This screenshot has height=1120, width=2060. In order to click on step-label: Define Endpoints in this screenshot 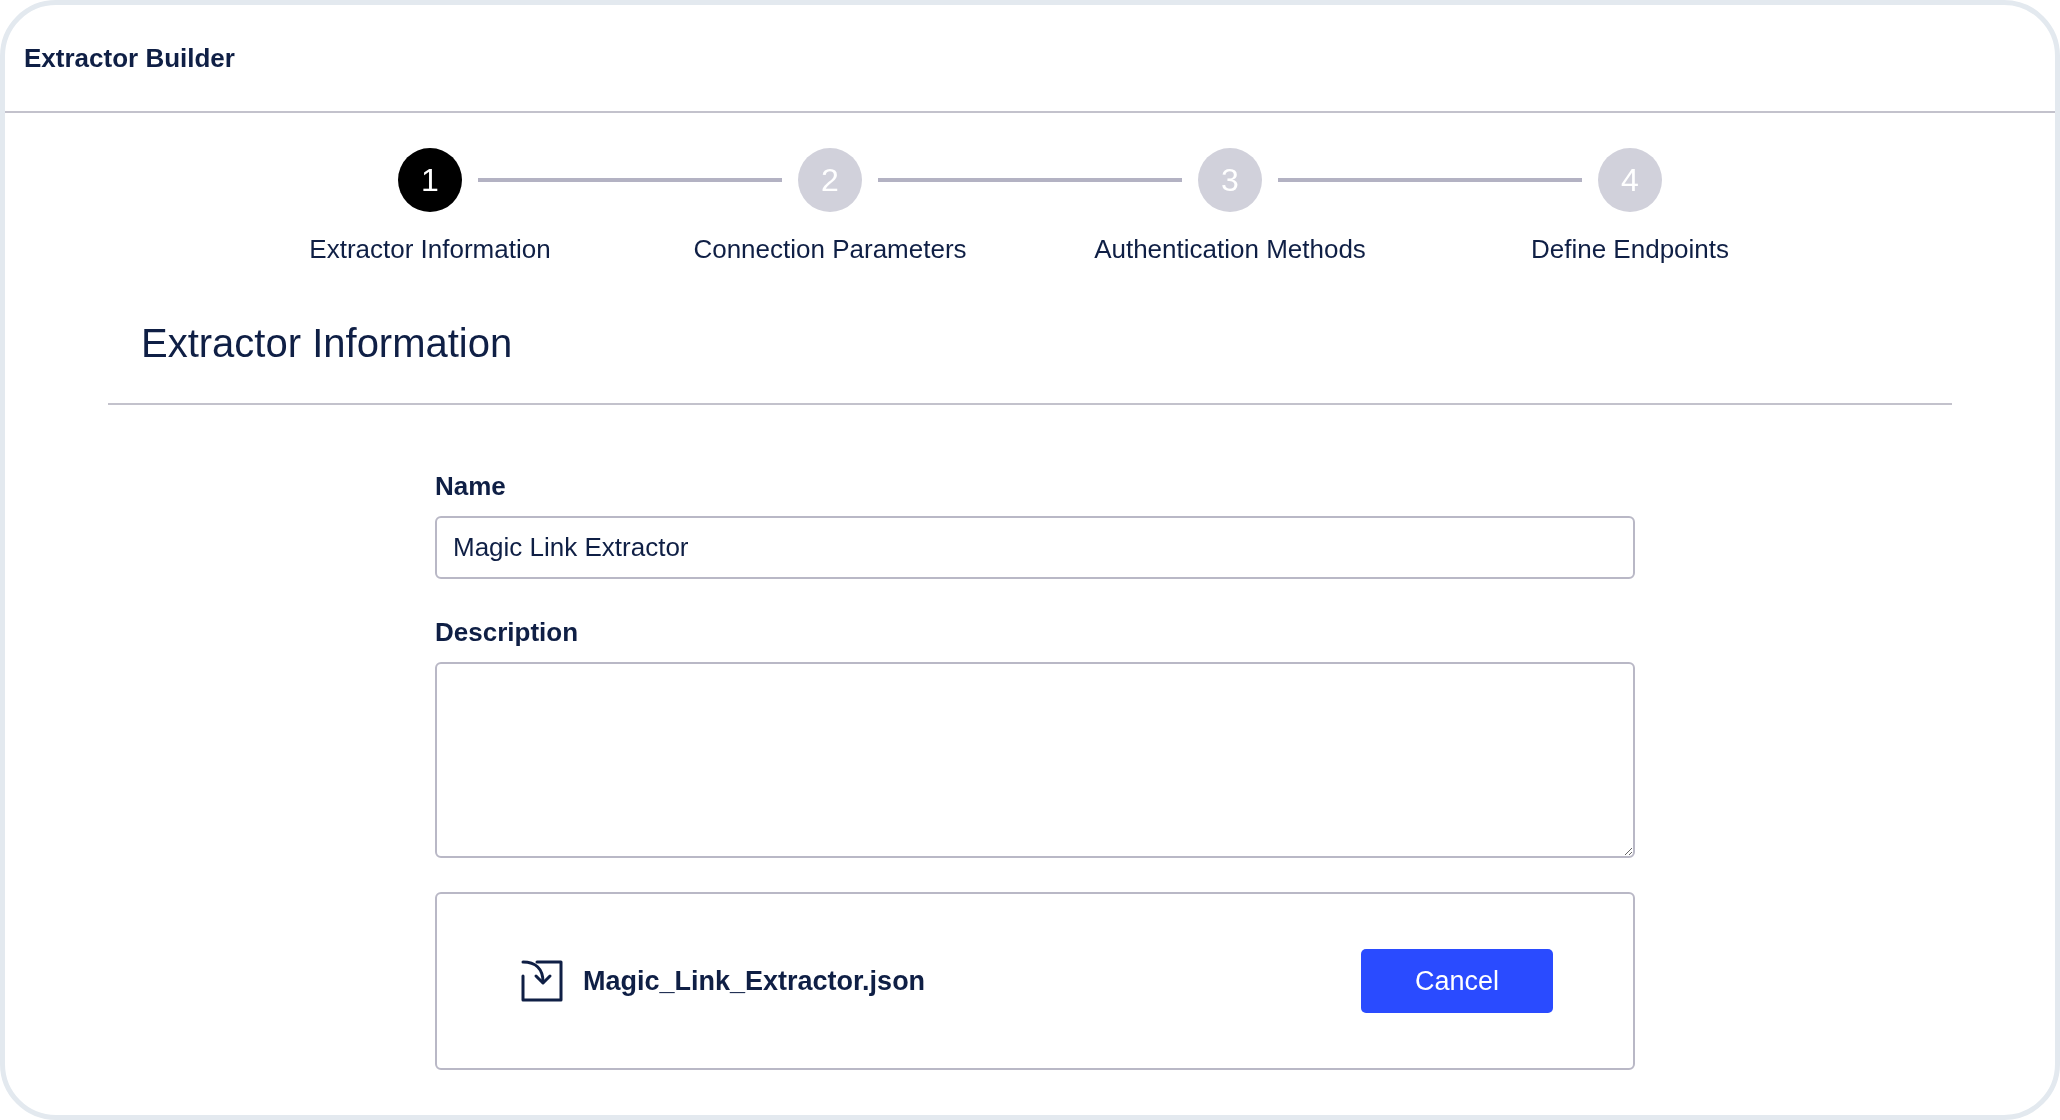, I will do `click(1630, 249)`.